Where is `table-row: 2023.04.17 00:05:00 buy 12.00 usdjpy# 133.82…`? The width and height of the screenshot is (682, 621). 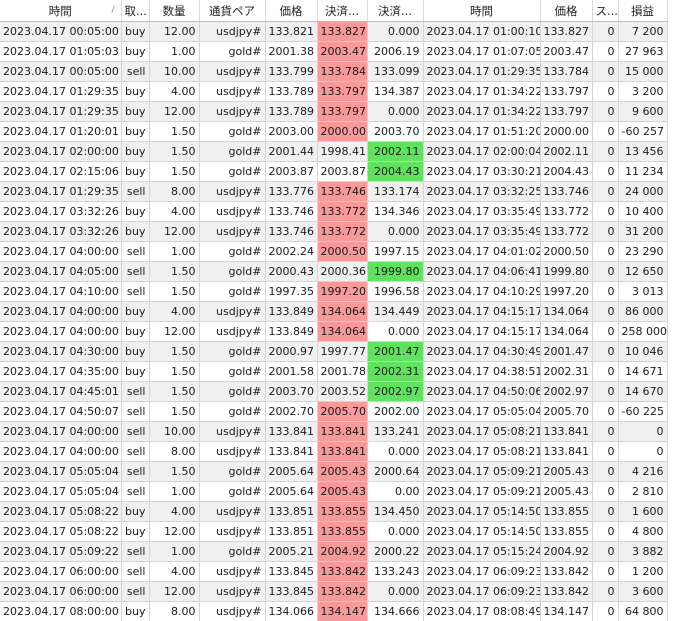 table-row: 2023.04.17 00:05:00 buy 12.00 usdjpy# 133.82… is located at coordinates (334, 31).